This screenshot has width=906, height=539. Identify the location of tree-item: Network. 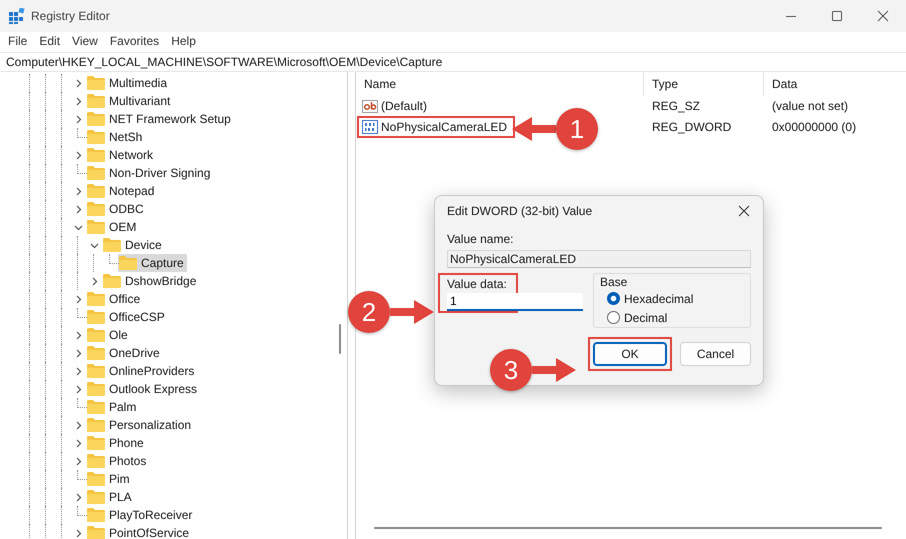
(121, 155).